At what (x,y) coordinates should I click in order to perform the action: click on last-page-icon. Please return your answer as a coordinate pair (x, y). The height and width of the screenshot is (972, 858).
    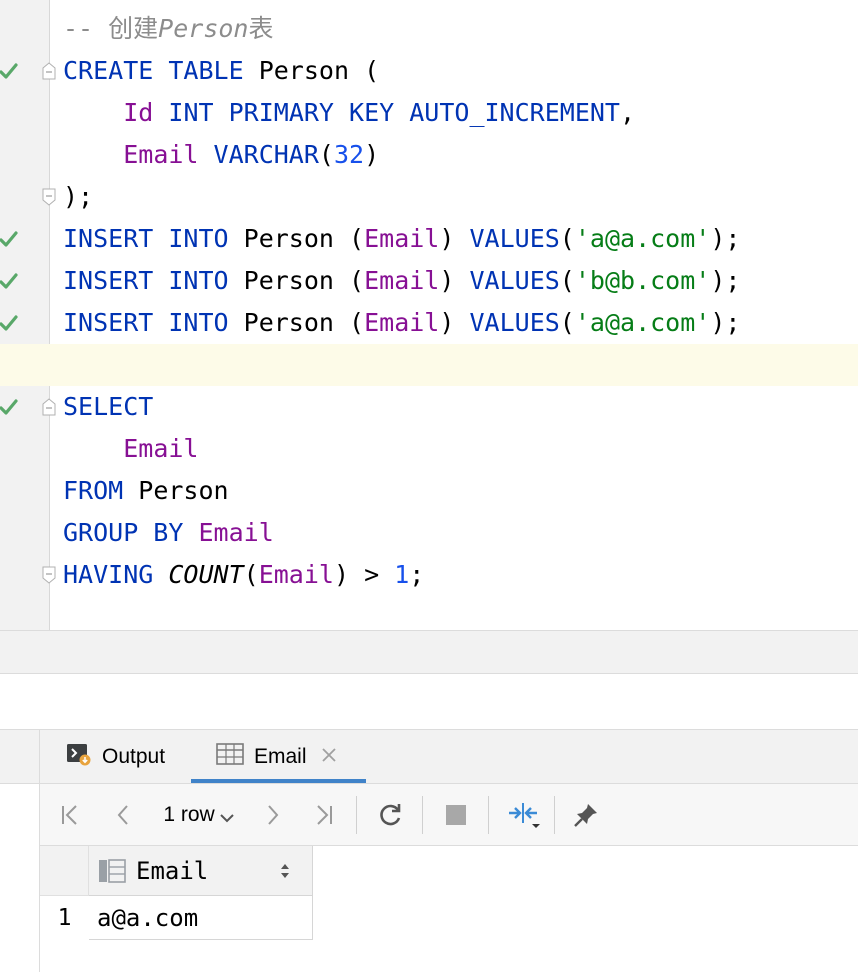
    Looking at the image, I should click on (323, 814).